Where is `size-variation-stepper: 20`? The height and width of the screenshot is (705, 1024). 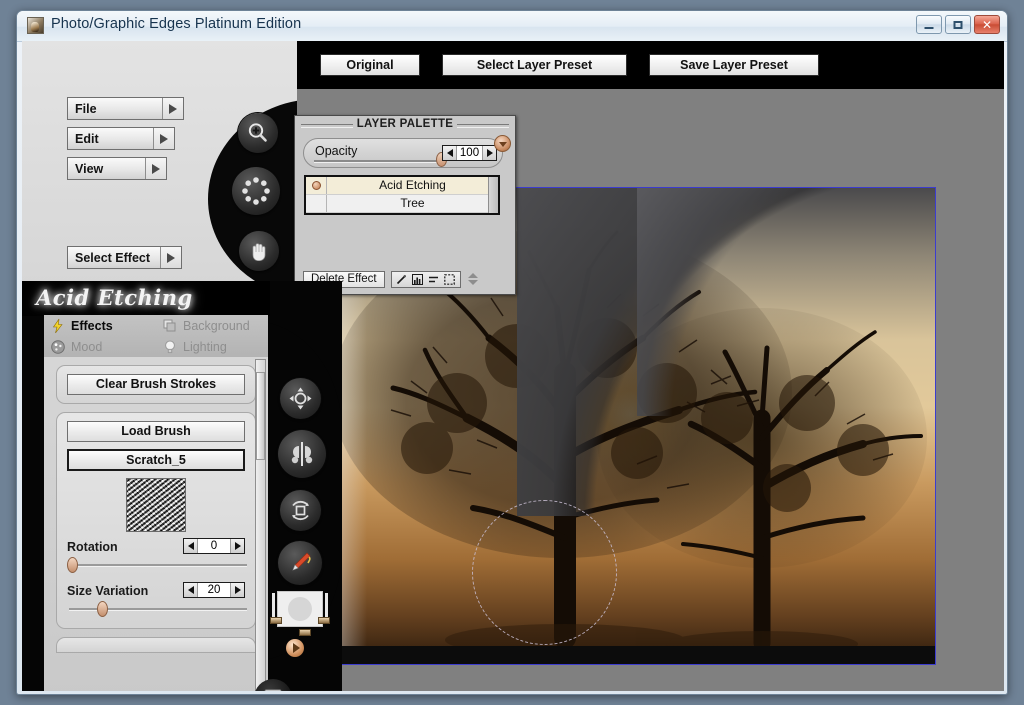 size-variation-stepper: 20 is located at coordinates (214, 590).